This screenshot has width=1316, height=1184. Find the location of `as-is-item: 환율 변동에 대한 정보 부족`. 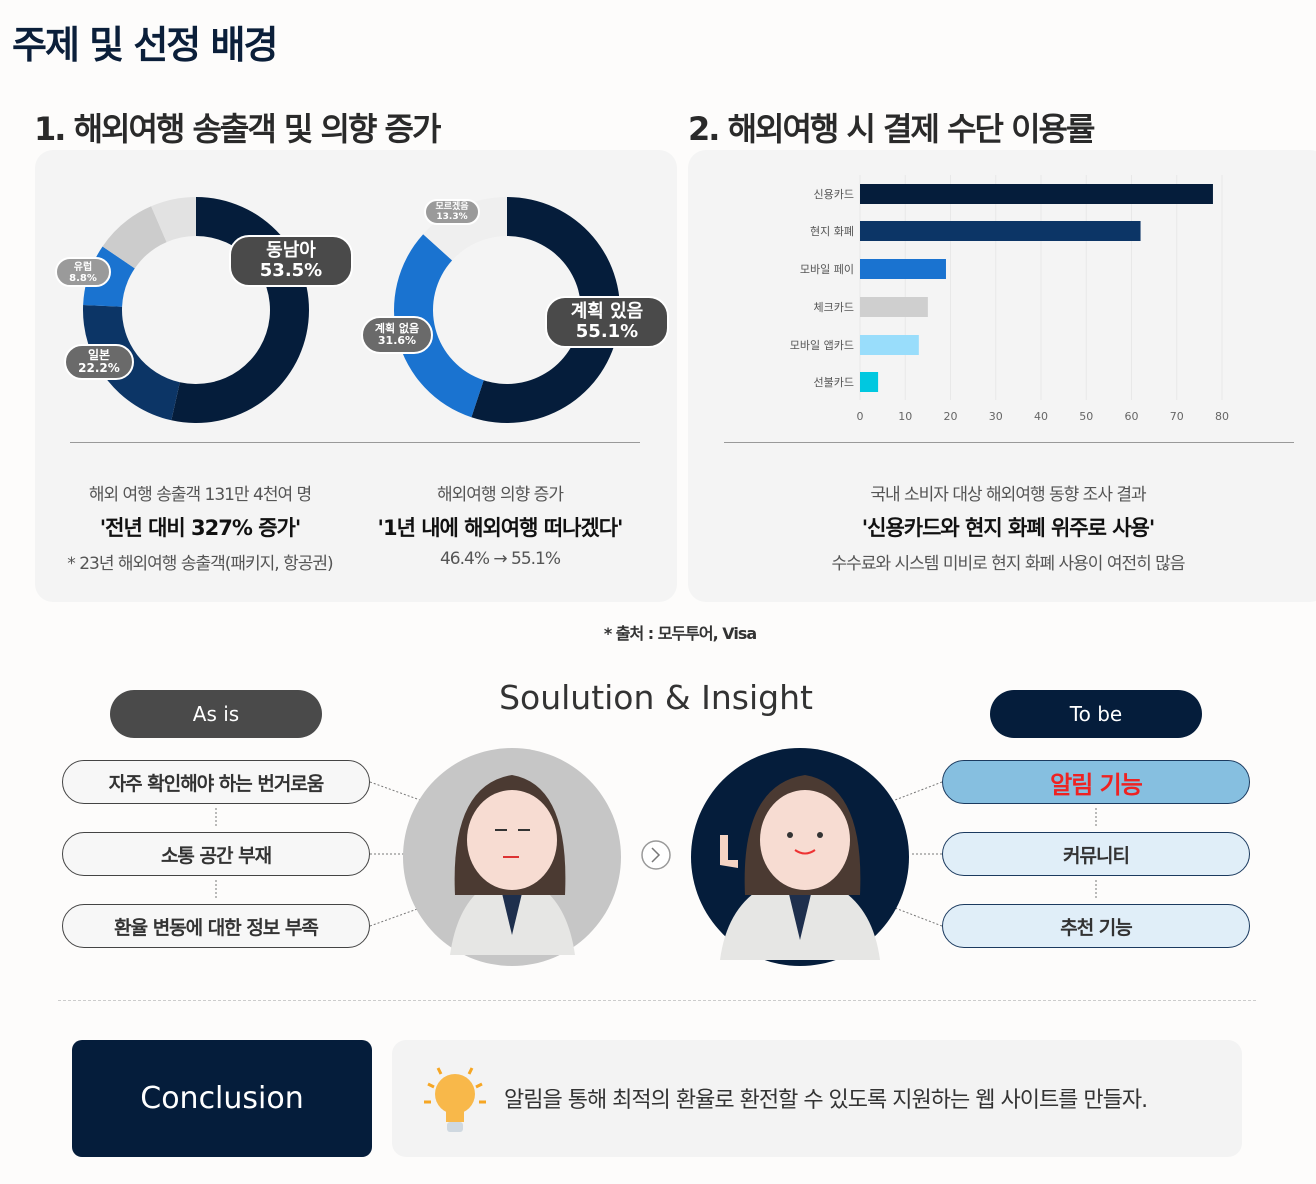

as-is-item: 환율 변동에 대한 정보 부족 is located at coordinates (216, 926).